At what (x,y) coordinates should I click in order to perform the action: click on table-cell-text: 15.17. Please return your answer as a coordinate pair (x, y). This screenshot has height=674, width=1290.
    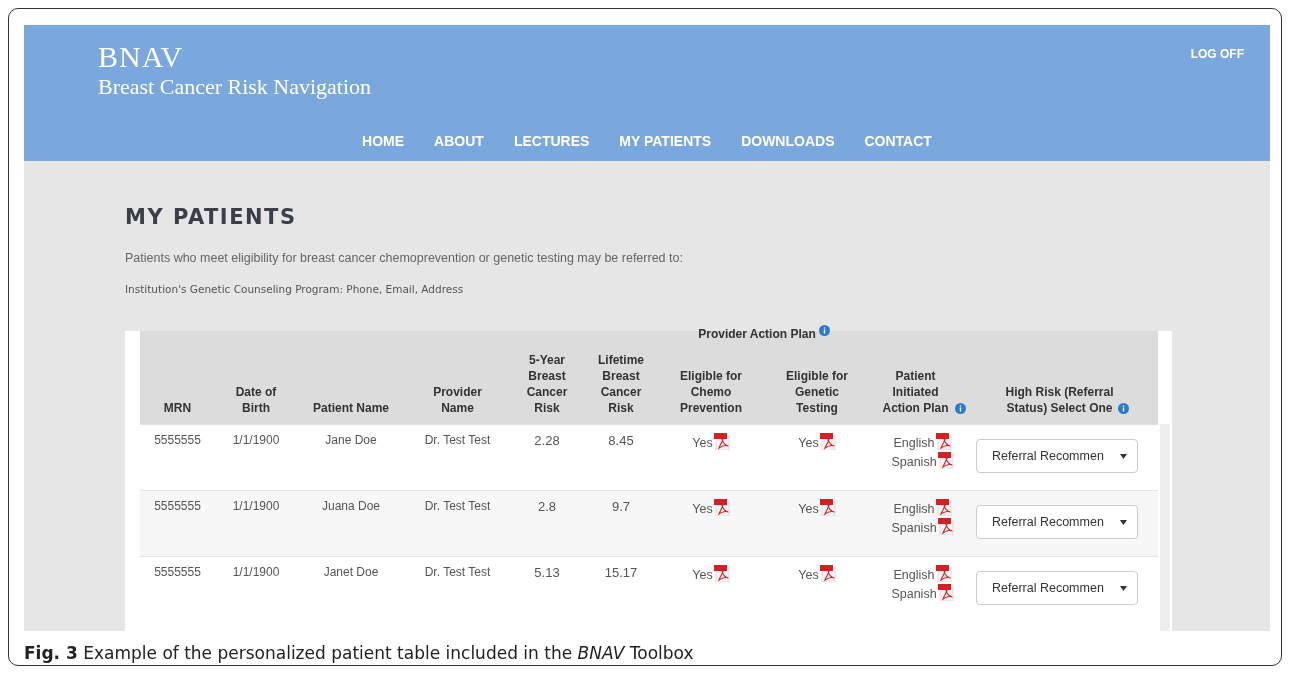
    Looking at the image, I should click on (621, 573).